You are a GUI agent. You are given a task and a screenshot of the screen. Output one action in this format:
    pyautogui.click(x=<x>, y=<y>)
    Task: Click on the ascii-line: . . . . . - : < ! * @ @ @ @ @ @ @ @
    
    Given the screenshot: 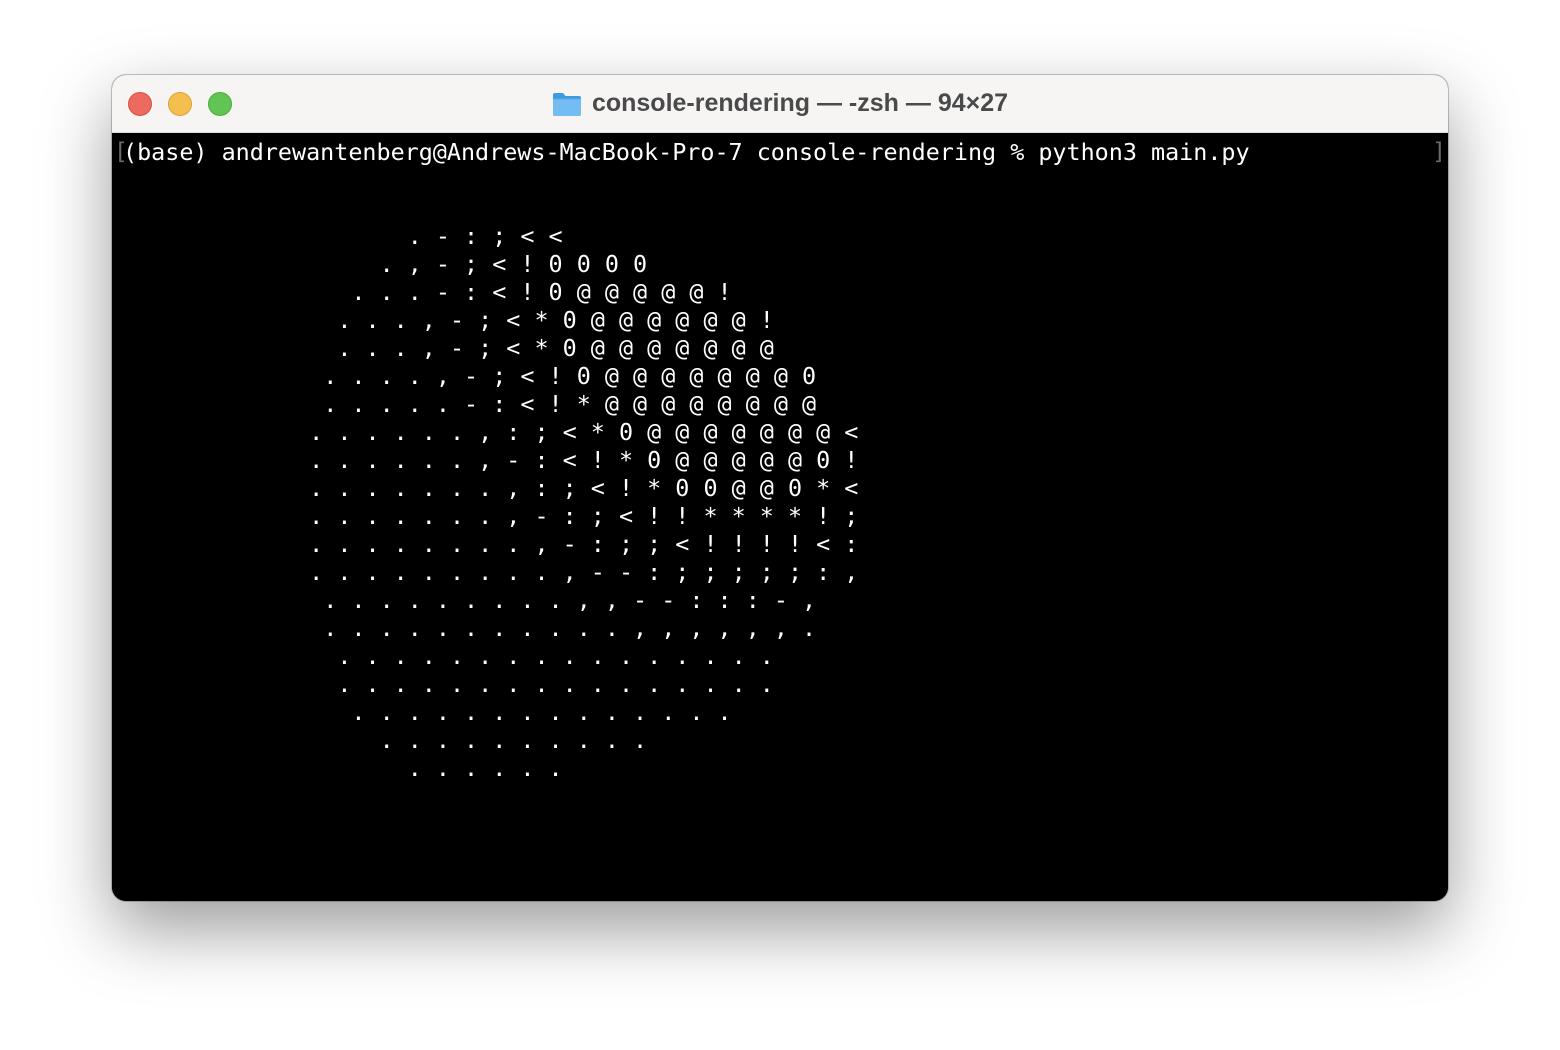 What is the action you would take?
    pyautogui.click(x=464, y=404)
    